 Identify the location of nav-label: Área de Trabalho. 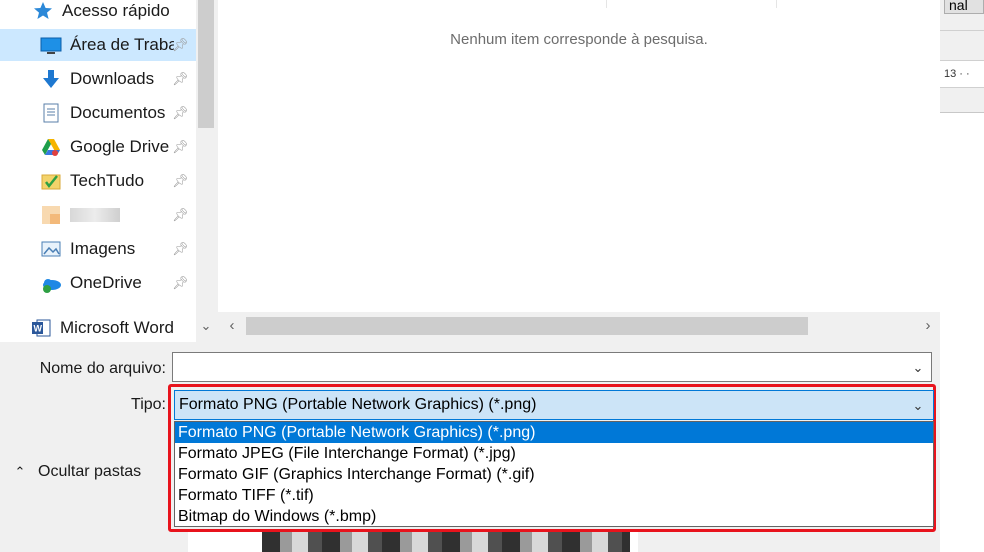
(122, 44).